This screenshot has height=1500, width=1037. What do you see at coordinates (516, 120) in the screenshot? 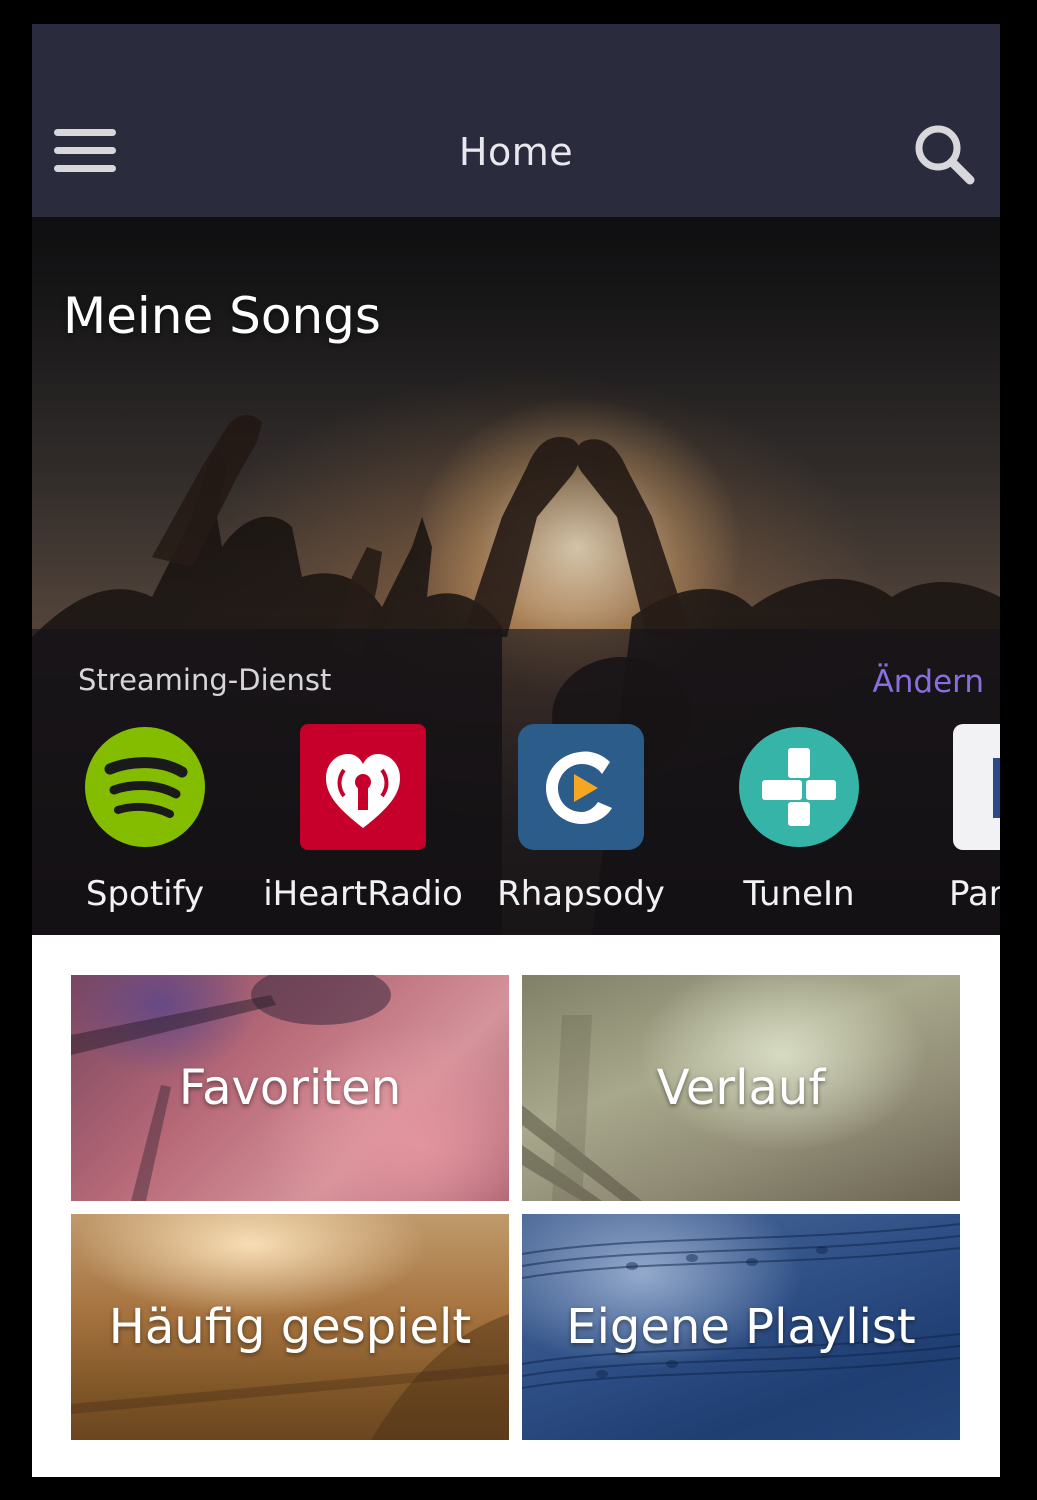
I see `top-bar: Home` at bounding box center [516, 120].